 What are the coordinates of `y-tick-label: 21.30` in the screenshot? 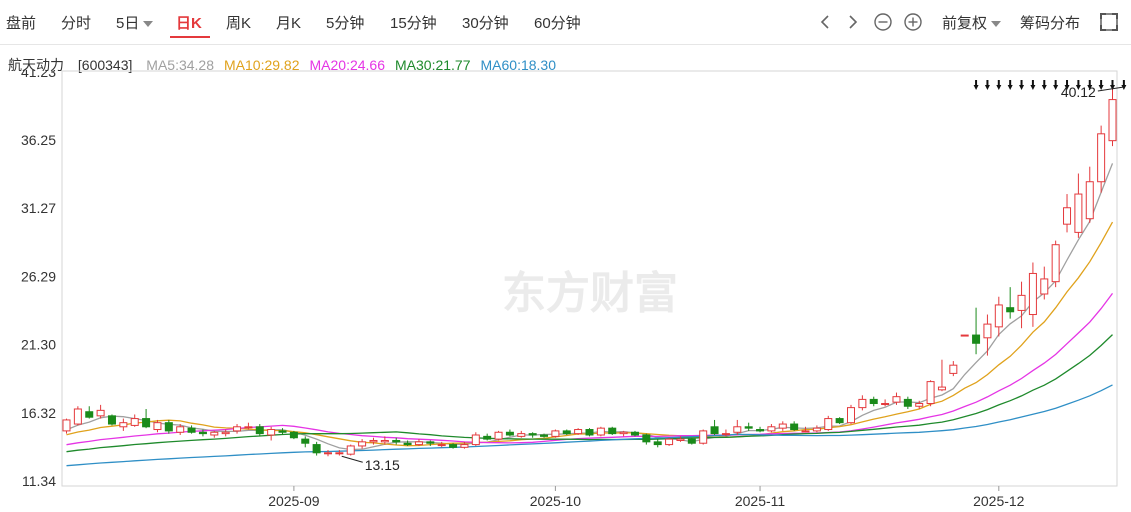 It's located at (38, 345).